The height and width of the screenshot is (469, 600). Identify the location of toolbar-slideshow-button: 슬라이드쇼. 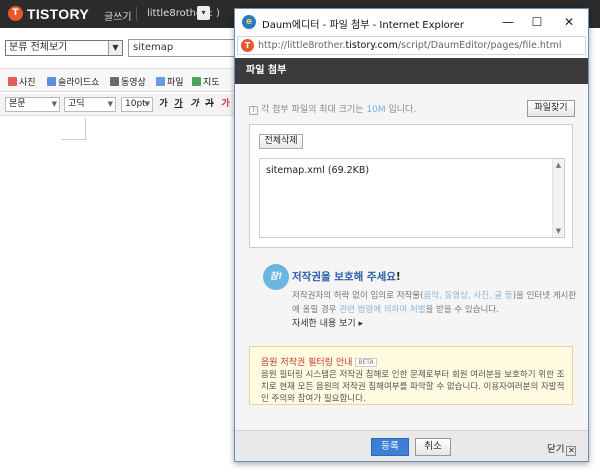
(73, 81).